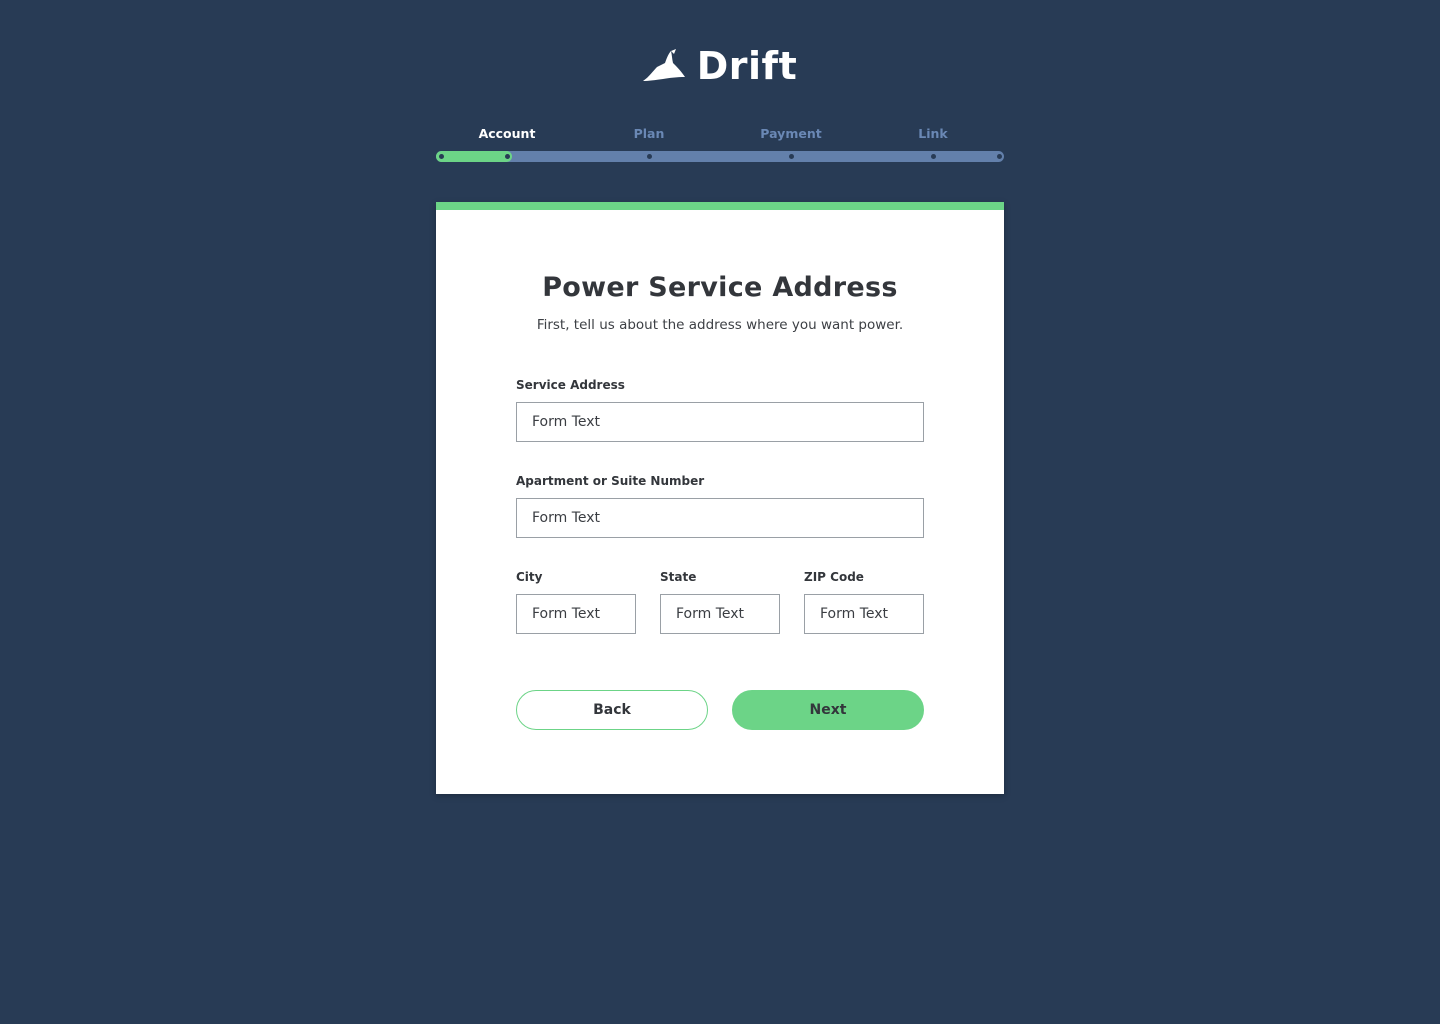 The image size is (1440, 1024). I want to click on step-plan: Plan, so click(649, 133).